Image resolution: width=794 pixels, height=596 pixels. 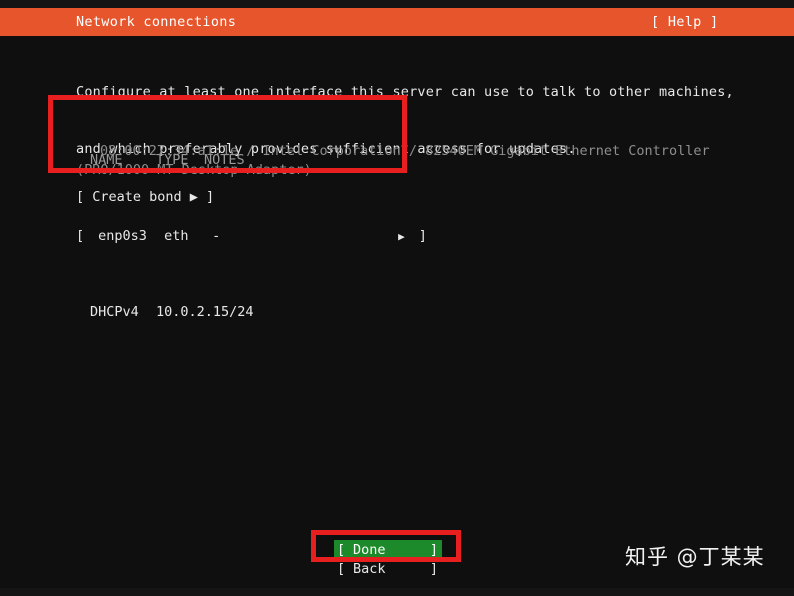 What do you see at coordinates (114, 312) in the screenshot?
I see `address-protocol: DHCPv4` at bounding box center [114, 312].